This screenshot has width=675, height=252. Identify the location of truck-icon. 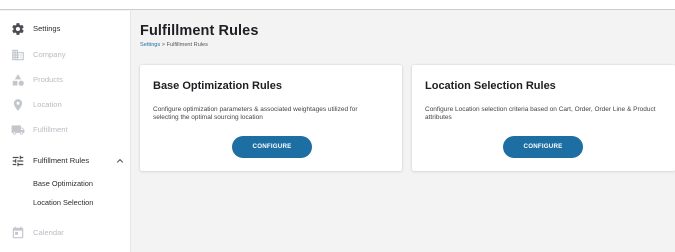
(18, 130).